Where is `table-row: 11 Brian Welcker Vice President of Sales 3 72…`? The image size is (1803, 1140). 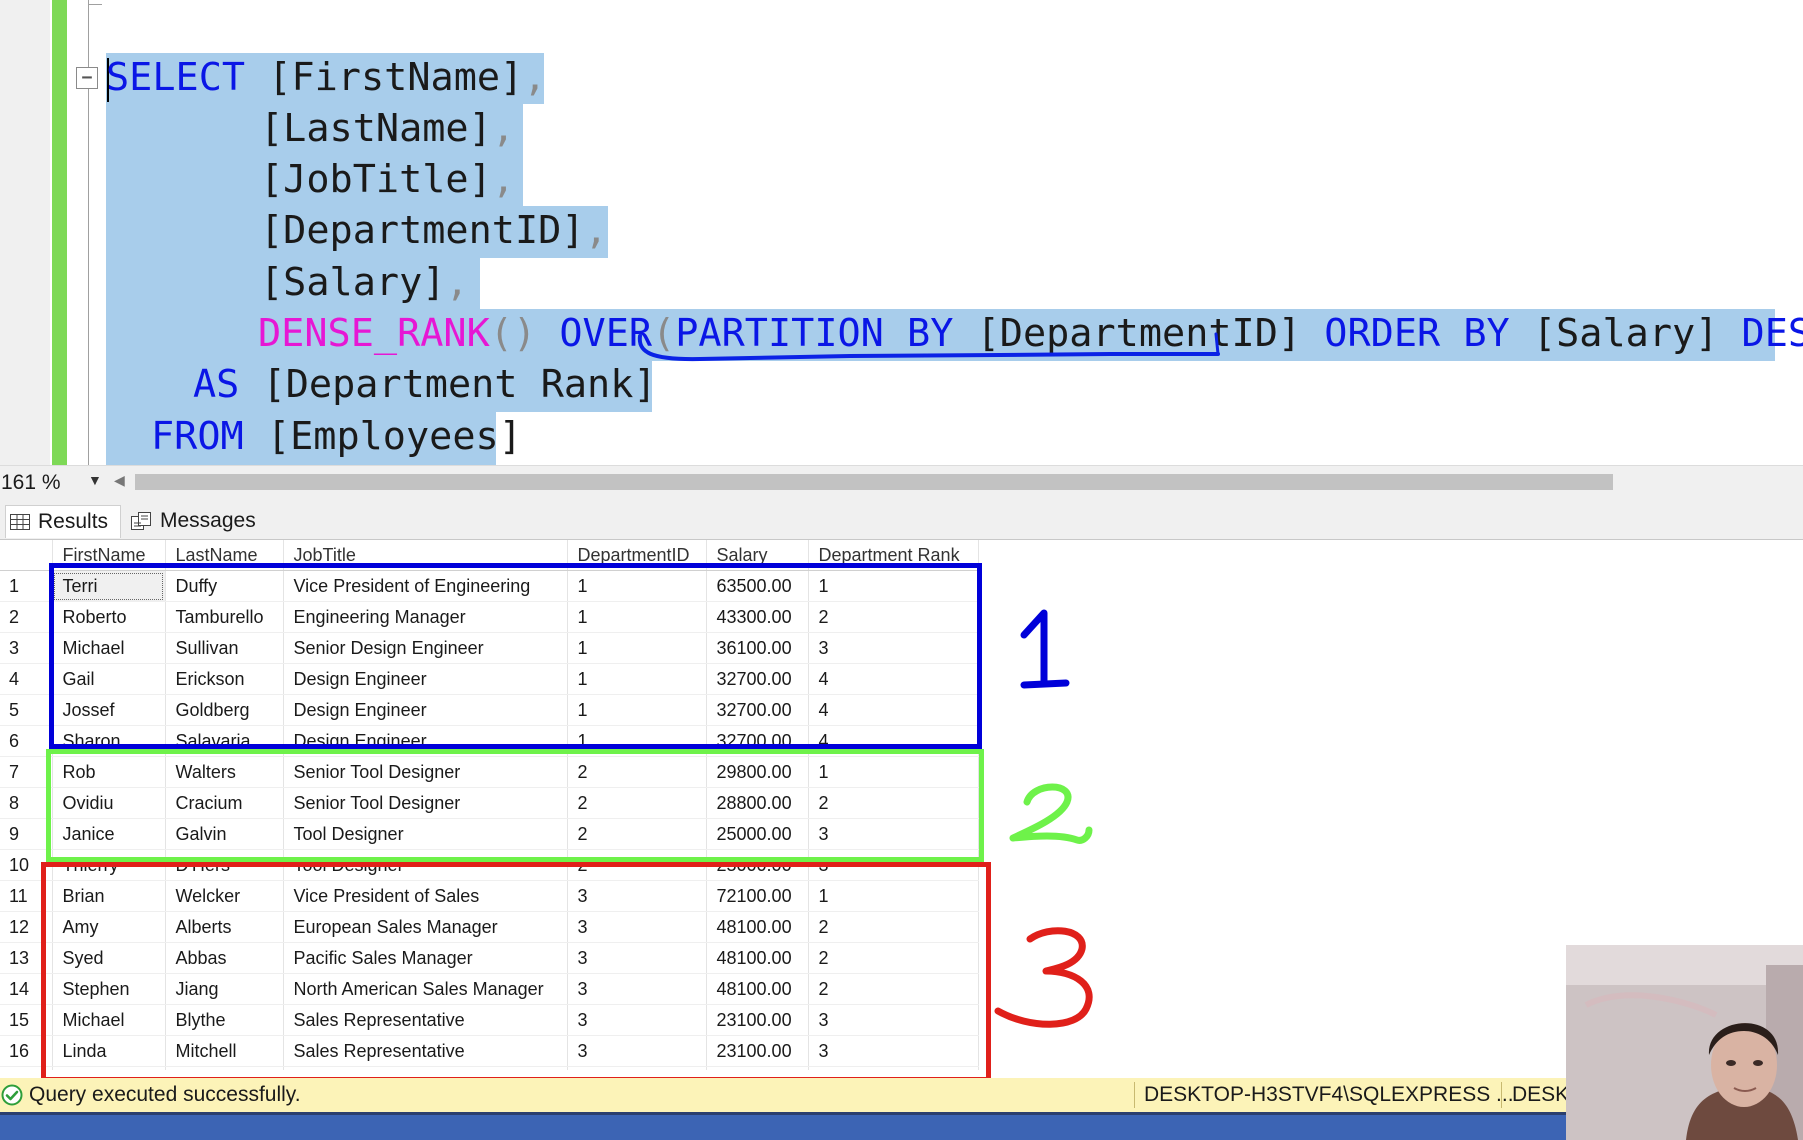
table-row: 11 Brian Welcker Vice President of Sales 3 72… is located at coordinates (489, 896).